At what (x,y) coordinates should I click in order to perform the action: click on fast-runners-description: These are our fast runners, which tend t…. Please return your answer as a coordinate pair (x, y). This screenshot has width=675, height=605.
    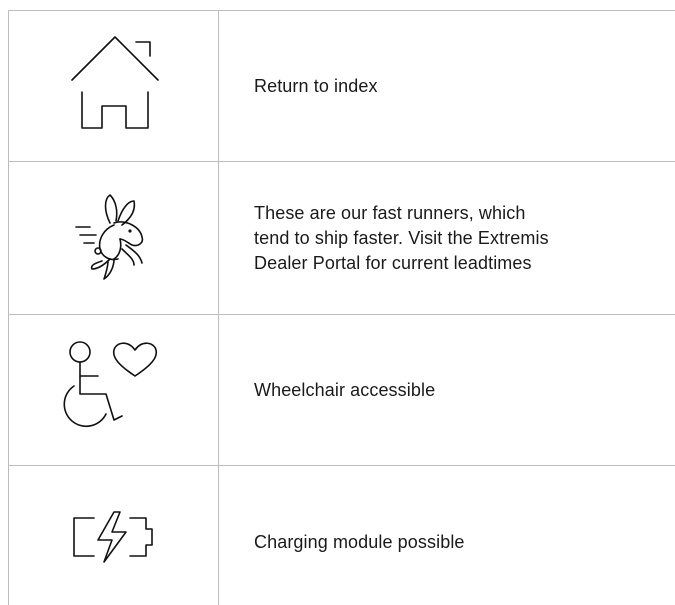
    Looking at the image, I should click on (401, 238).